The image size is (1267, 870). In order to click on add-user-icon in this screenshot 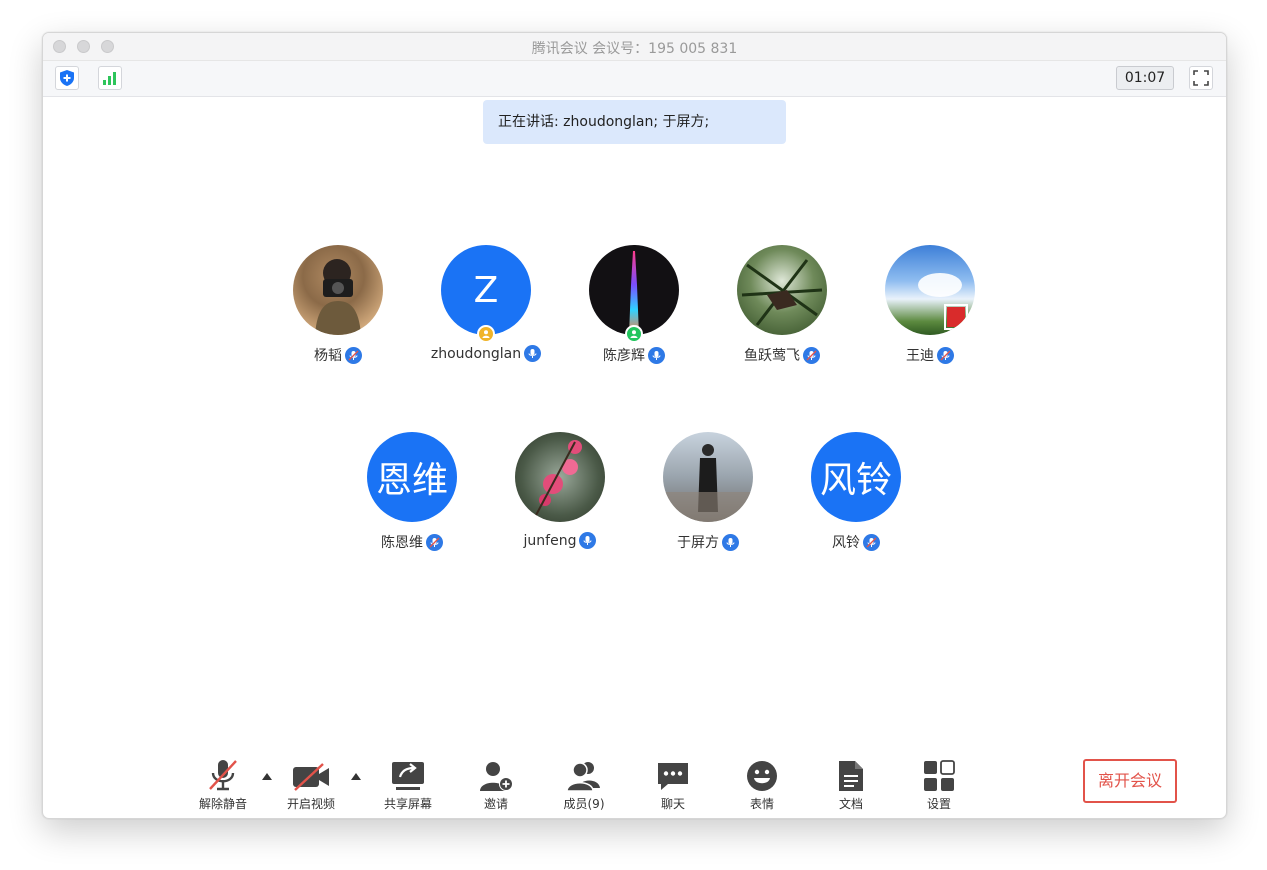, I will do `click(496, 776)`.